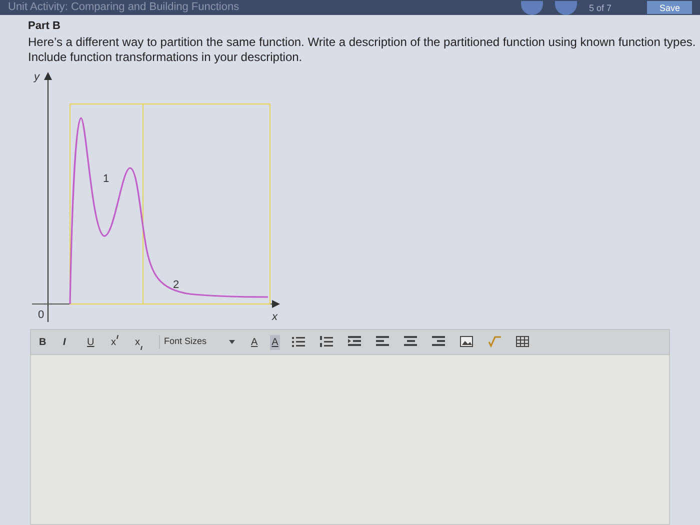 This screenshot has height=525, width=700. I want to click on region-label: 1, so click(106, 178).